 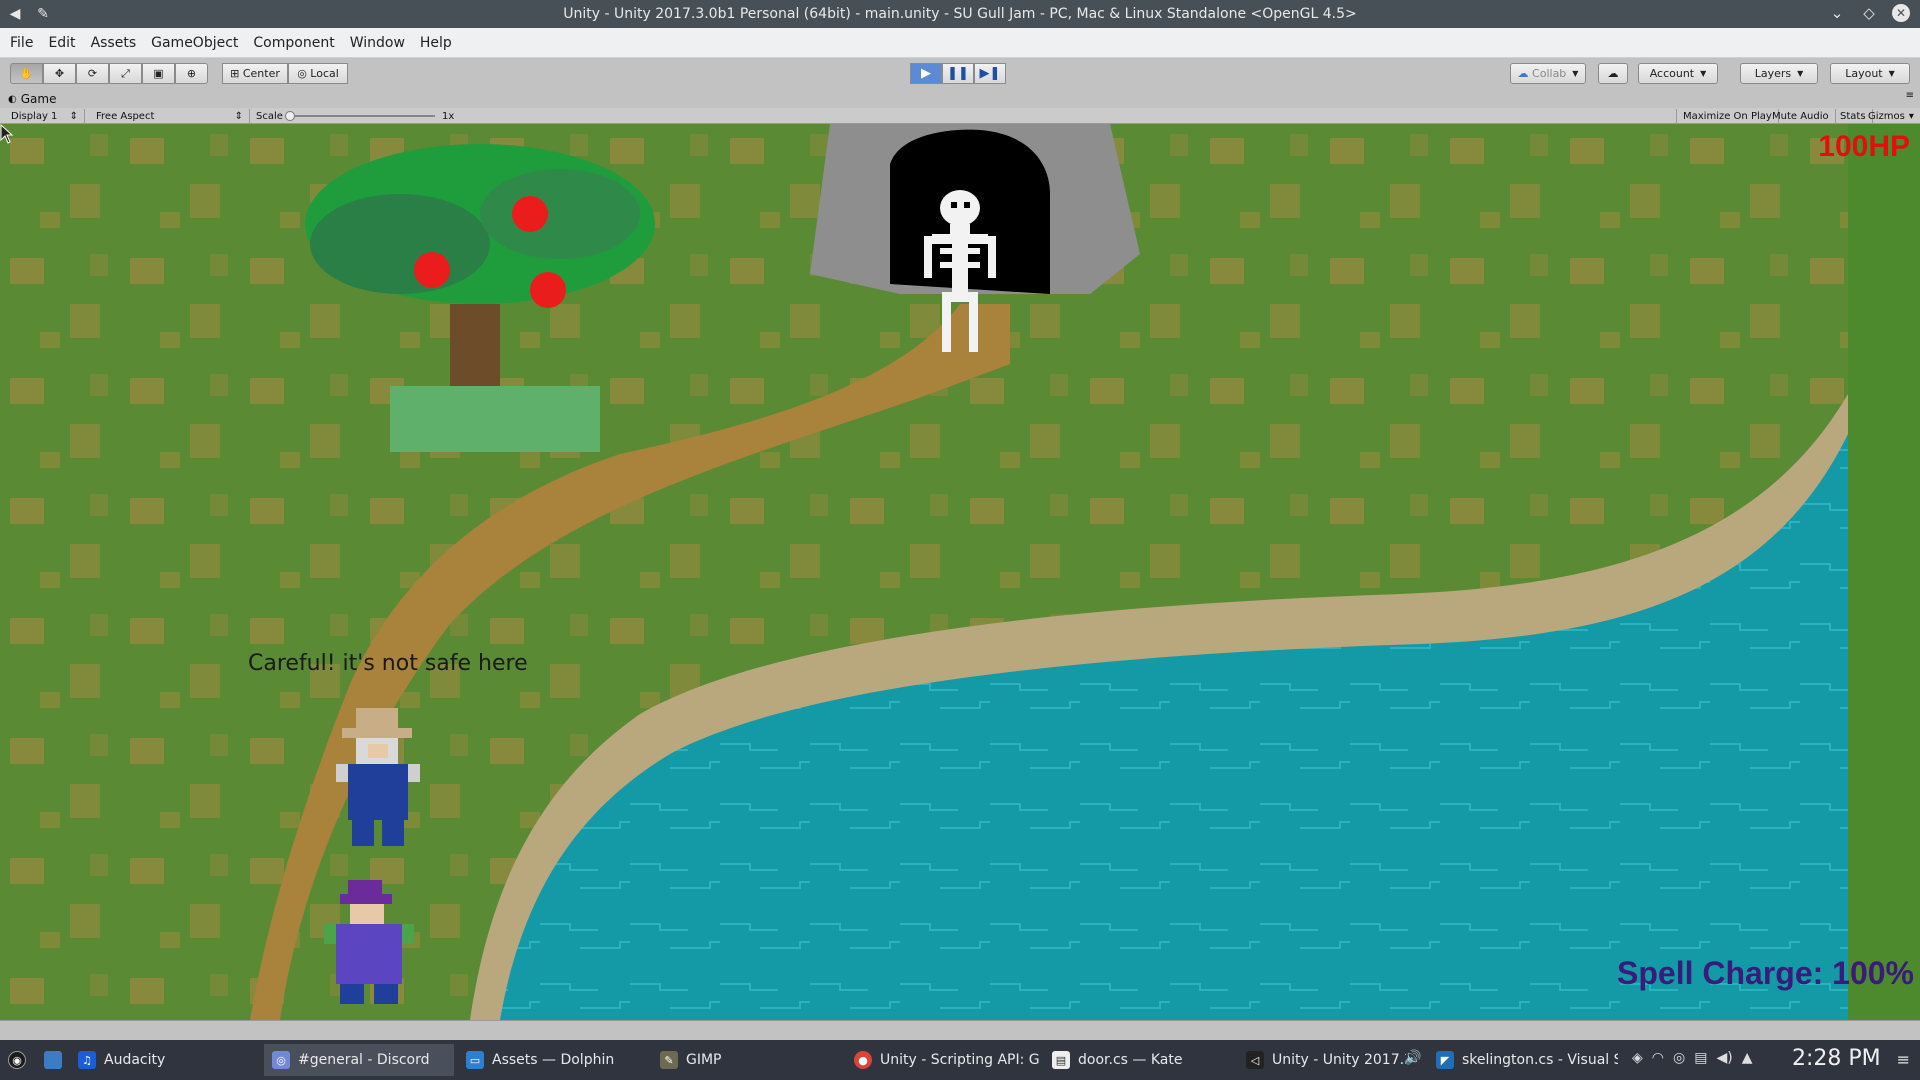 What do you see at coordinates (1837, 13) in the screenshot?
I see `minimize-icon: ⌄` at bounding box center [1837, 13].